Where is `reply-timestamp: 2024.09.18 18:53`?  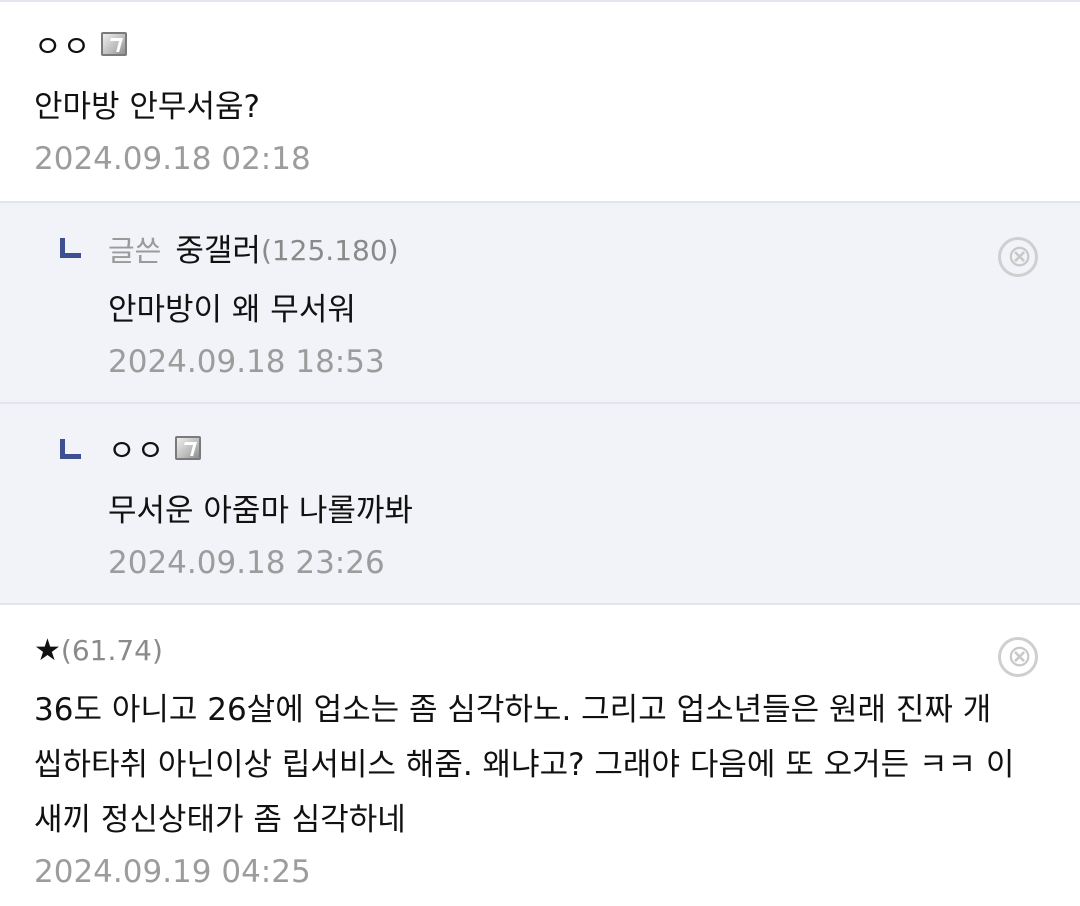
reply-timestamp: 2024.09.18 18:53 is located at coordinates (246, 362).